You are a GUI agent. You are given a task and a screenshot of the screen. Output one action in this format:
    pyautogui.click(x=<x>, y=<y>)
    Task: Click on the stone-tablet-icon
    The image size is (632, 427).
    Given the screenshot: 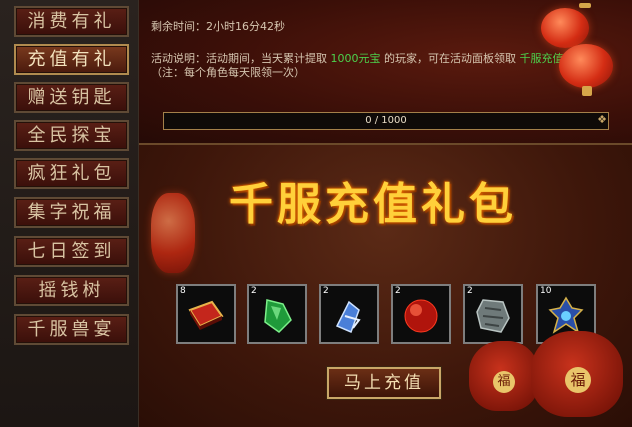 What is the action you would take?
    pyautogui.click(x=493, y=316)
    